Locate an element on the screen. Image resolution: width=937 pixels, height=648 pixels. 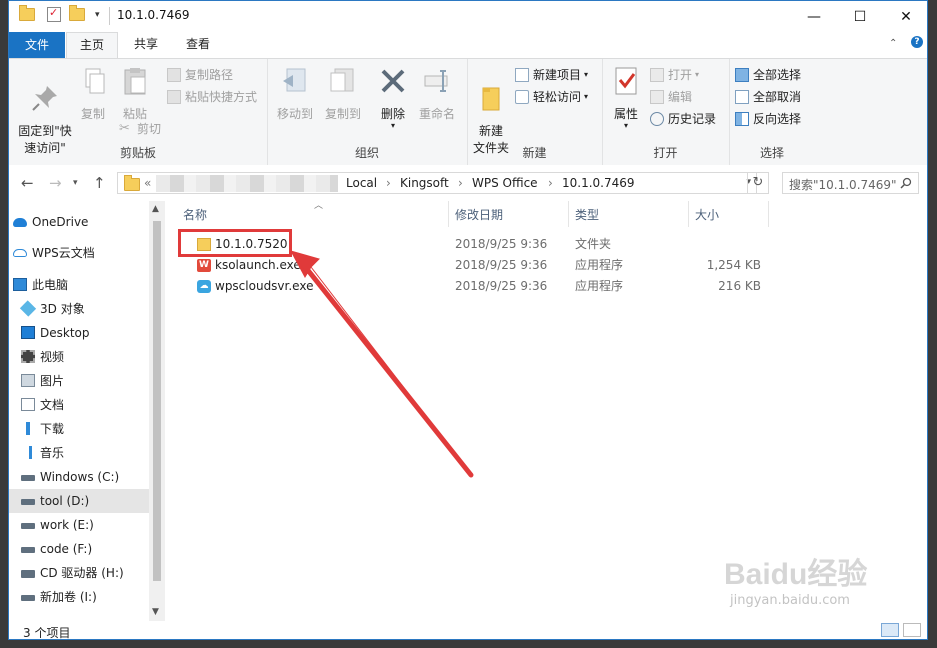
annotation-arrow-icon is located at coordinates (381, 364).